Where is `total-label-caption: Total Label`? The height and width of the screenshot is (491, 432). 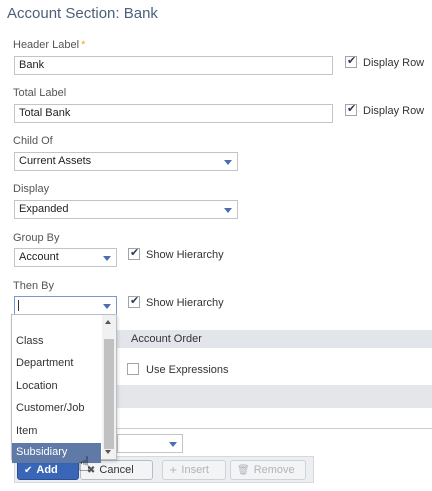 total-label-caption: Total Label is located at coordinates (40, 93).